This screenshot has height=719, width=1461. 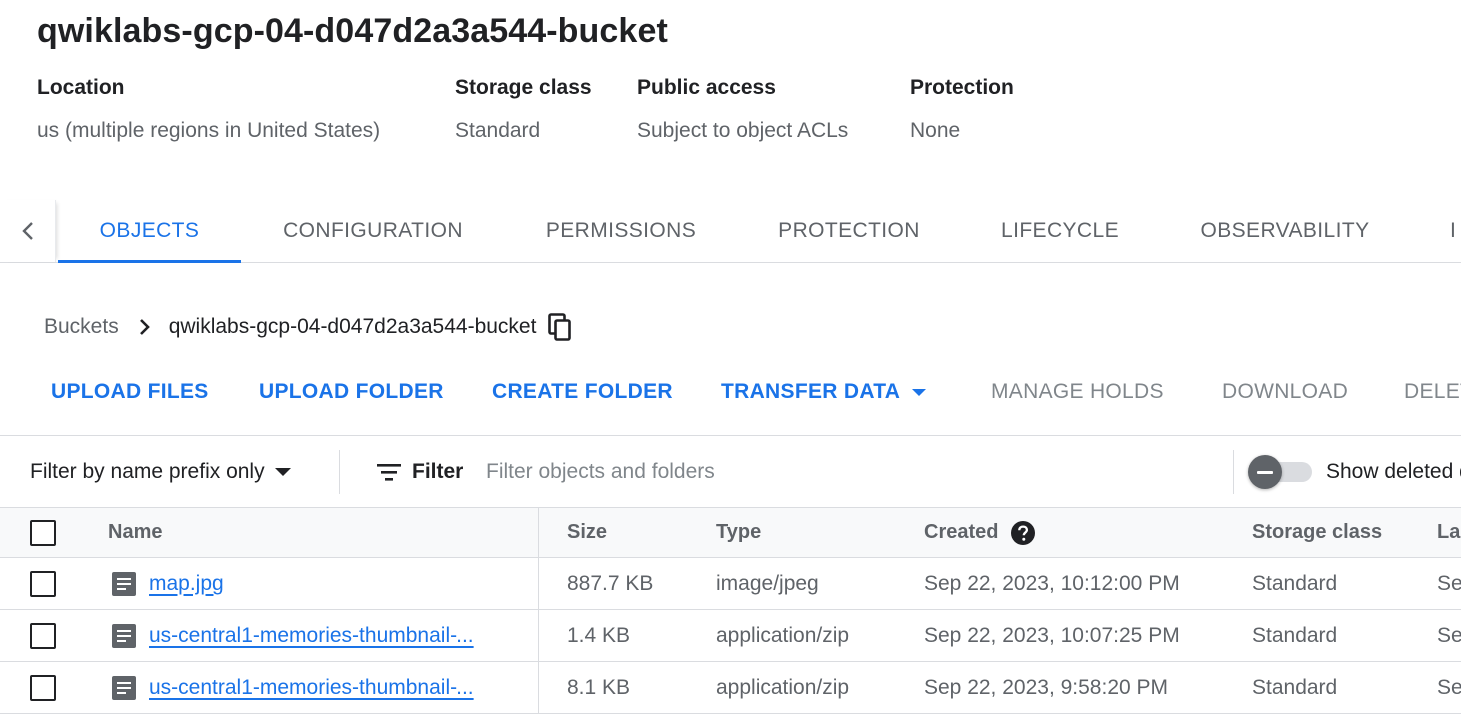 What do you see at coordinates (144, 327) in the screenshot?
I see `chevron-right-icon` at bounding box center [144, 327].